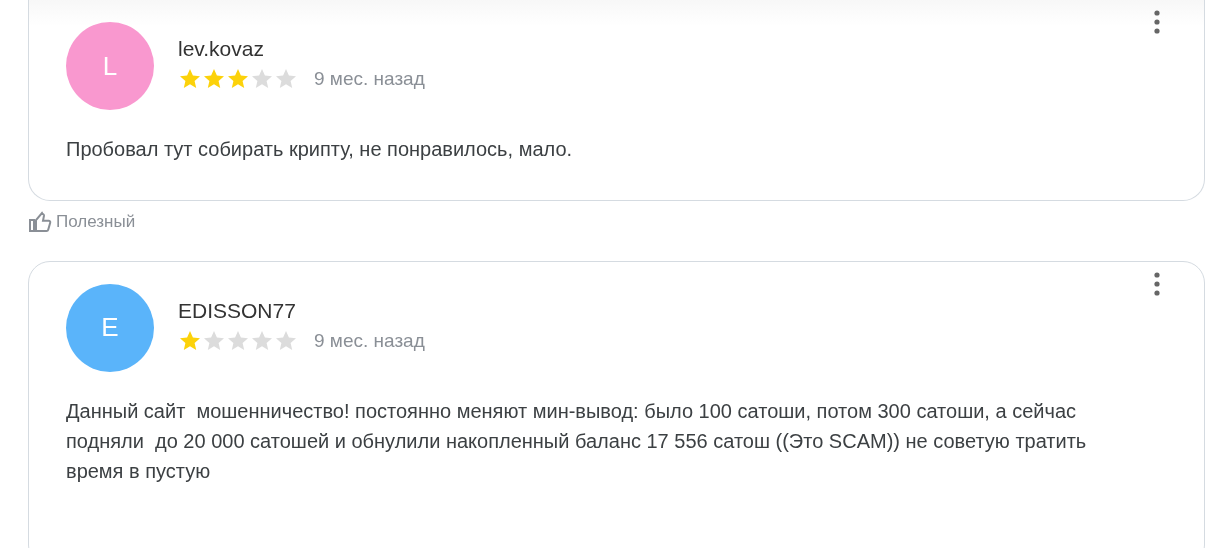  I want to click on review-text: Данный сайт мошенничество! постоянно меняют мин-вывод: было 100 сатоши, потом 300 сатоши, а сейчас подняли до 20 000 сатошей и обнулили накопленный баланс 17 556 сатош ((Это SCAM)) не советую тратить время в пустую, so click(577, 441).